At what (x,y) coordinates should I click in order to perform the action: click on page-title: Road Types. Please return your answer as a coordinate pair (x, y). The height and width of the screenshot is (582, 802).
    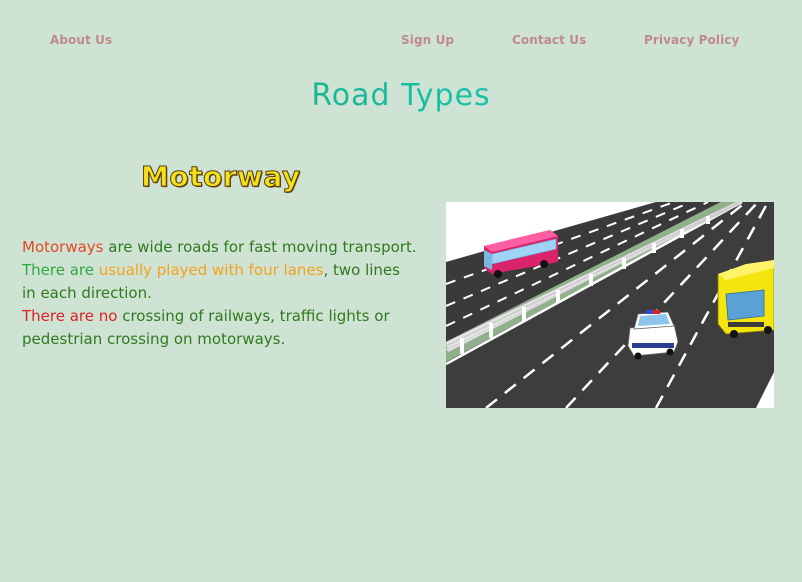
    Looking at the image, I should click on (401, 95).